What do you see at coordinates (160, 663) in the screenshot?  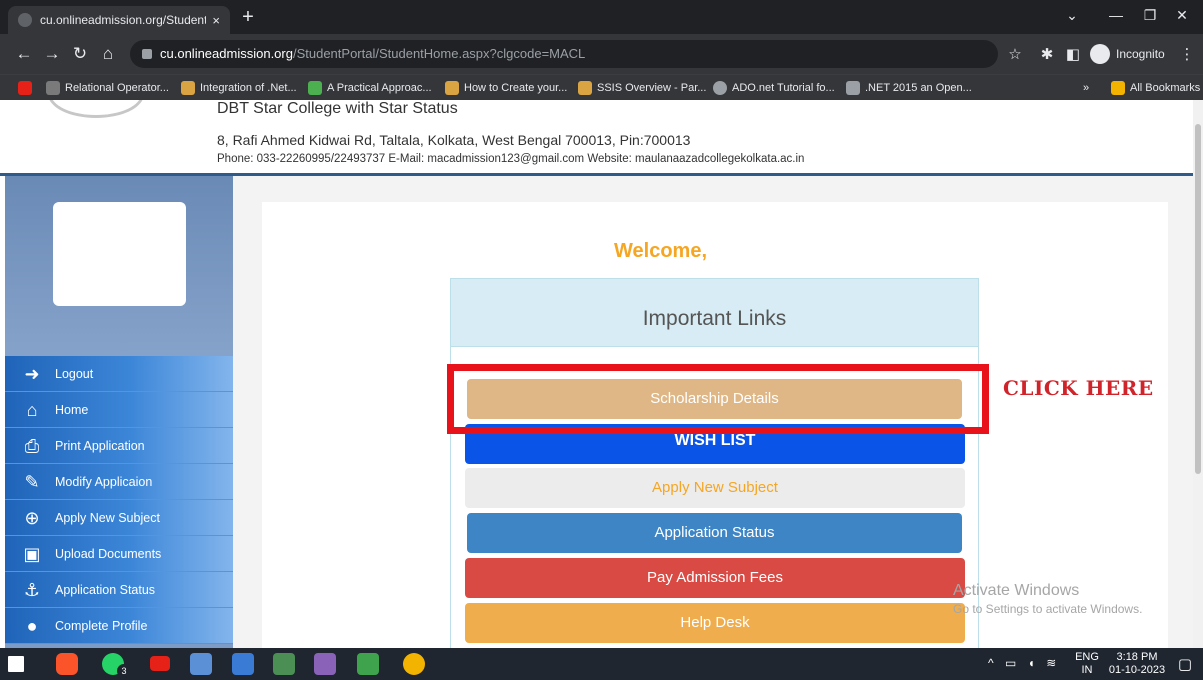 I see `youtube-taskbar-icon` at bounding box center [160, 663].